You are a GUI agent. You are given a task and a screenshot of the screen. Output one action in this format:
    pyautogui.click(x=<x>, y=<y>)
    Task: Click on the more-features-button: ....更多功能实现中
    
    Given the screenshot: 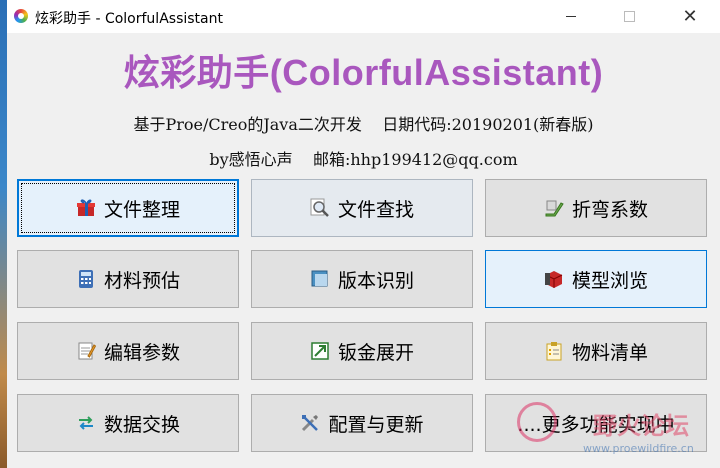 What is the action you would take?
    pyautogui.click(x=596, y=423)
    